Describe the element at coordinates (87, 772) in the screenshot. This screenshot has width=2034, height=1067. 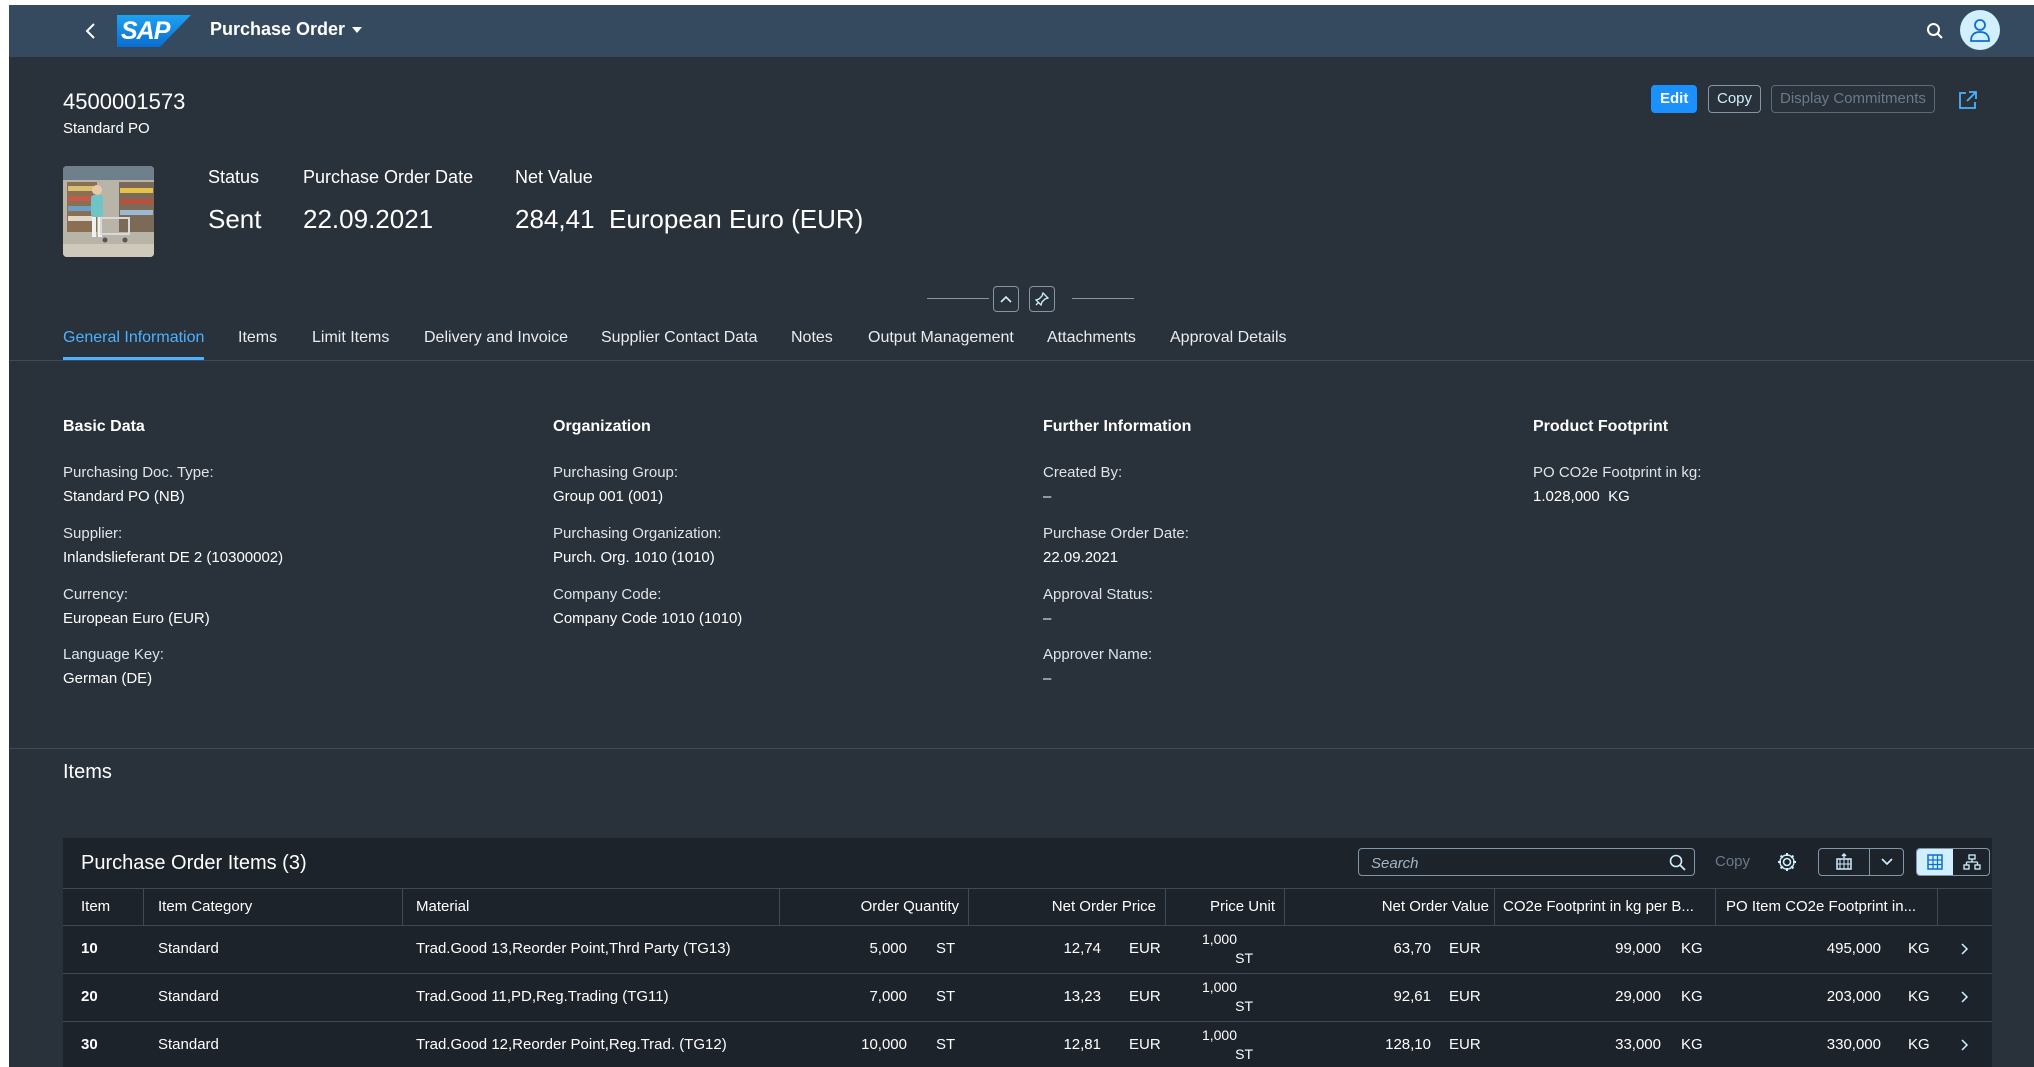
I see `items-section-heading: Items` at that location.